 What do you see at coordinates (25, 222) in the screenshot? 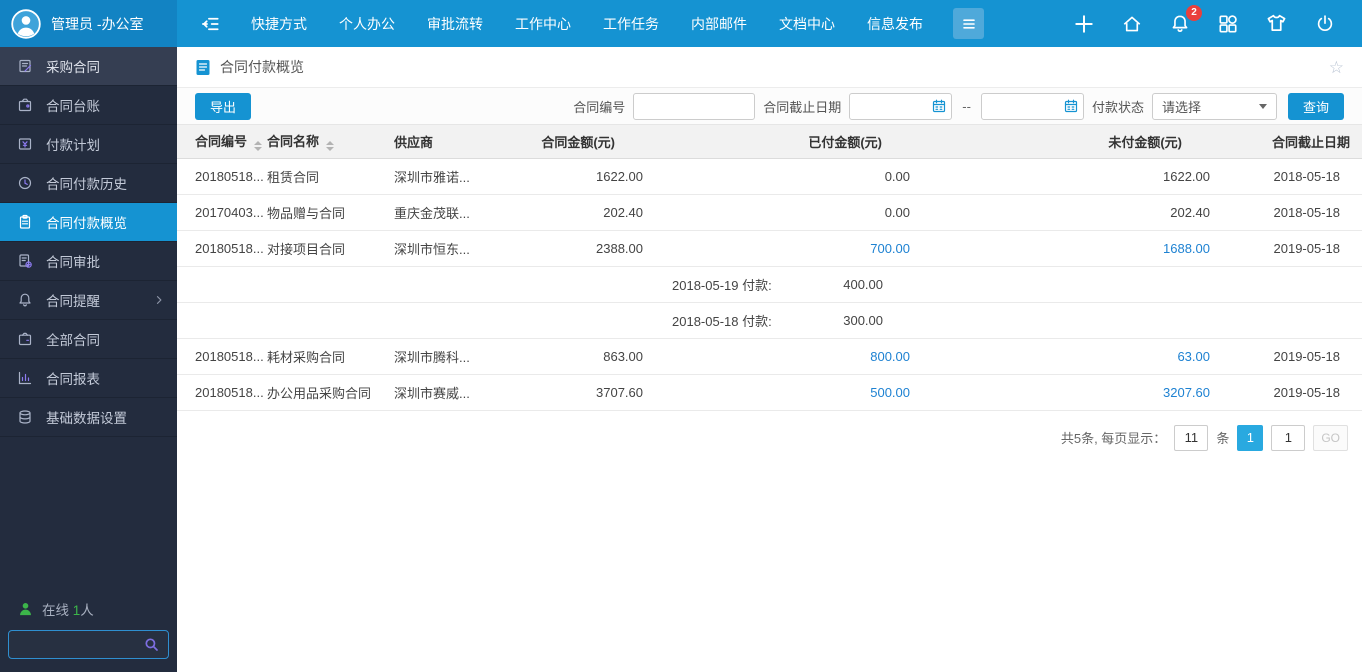
I see `clipboard-icon` at bounding box center [25, 222].